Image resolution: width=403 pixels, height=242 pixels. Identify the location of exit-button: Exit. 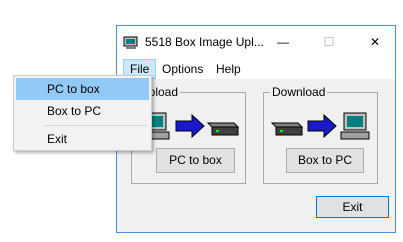
(352, 207).